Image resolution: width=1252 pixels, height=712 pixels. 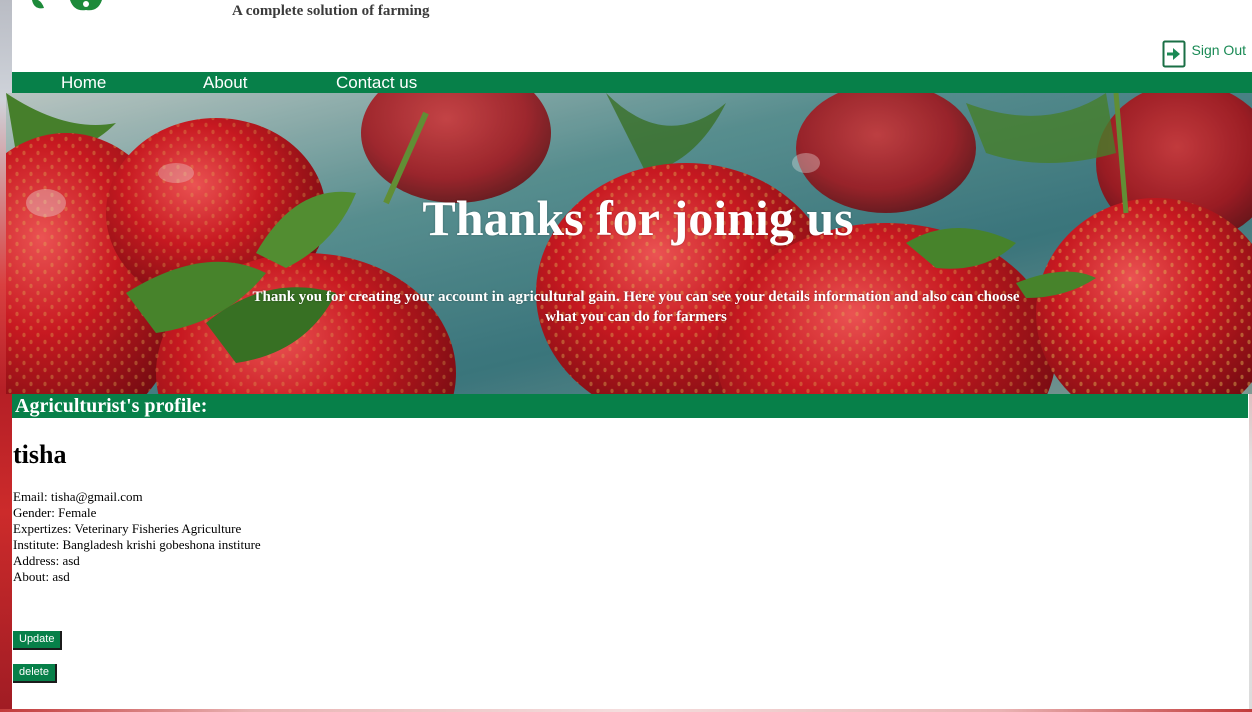 What do you see at coordinates (38, 640) in the screenshot?
I see `update-button: Update` at bounding box center [38, 640].